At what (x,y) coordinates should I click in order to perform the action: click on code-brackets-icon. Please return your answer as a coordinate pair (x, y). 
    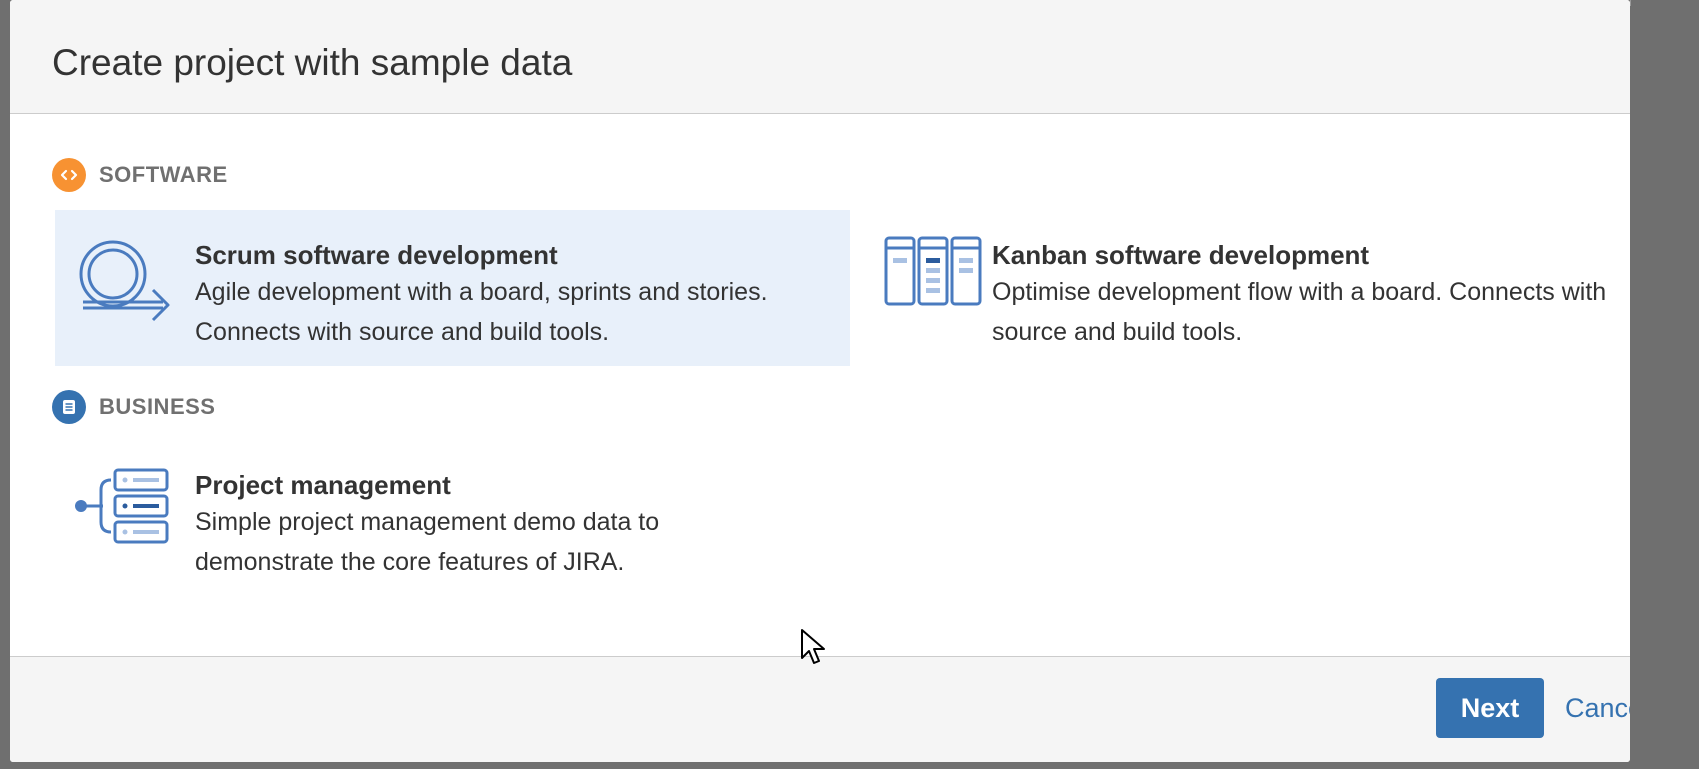
    Looking at the image, I should click on (69, 175).